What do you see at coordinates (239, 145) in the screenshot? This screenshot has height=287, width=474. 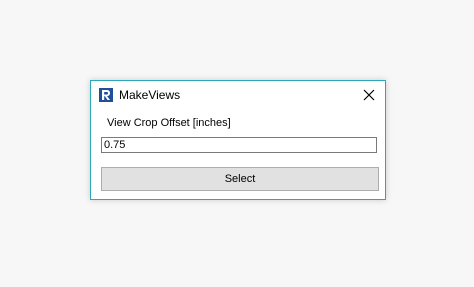 I see `crop-offset-input` at bounding box center [239, 145].